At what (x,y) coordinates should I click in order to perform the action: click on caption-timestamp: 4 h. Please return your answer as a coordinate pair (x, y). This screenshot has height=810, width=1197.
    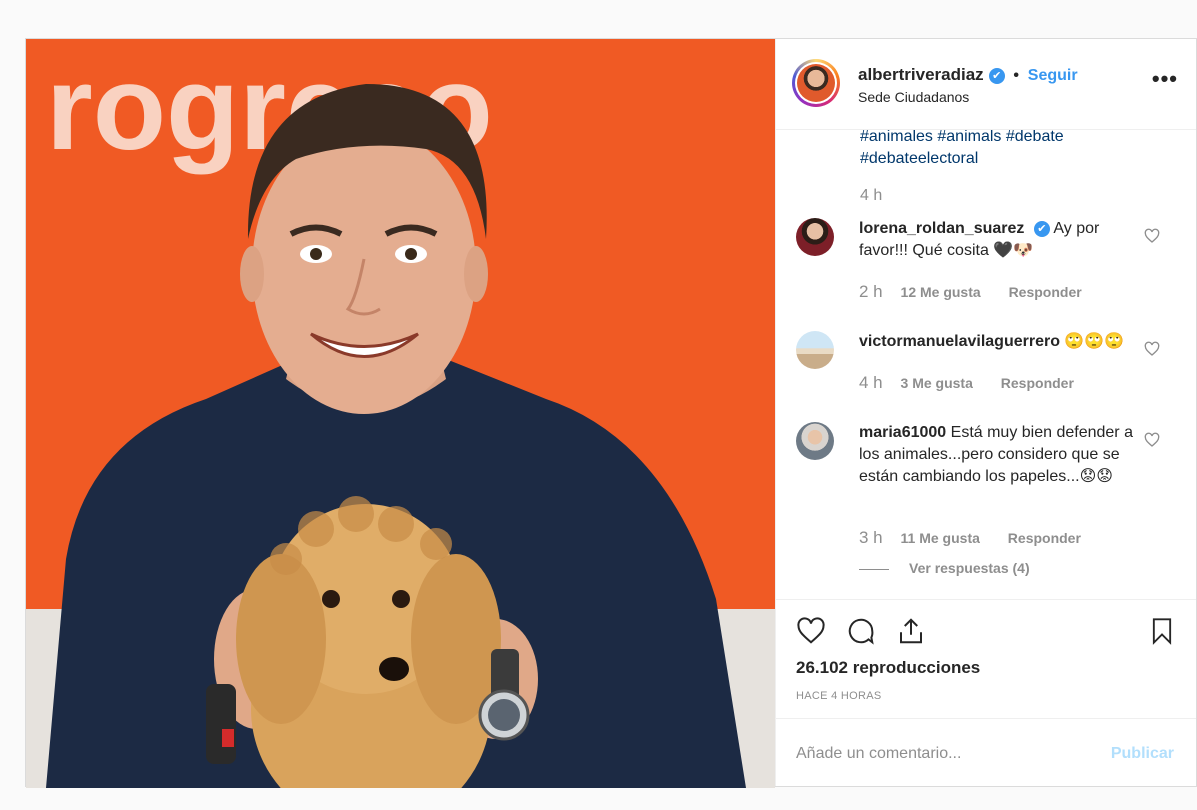
    Looking at the image, I should click on (871, 196).